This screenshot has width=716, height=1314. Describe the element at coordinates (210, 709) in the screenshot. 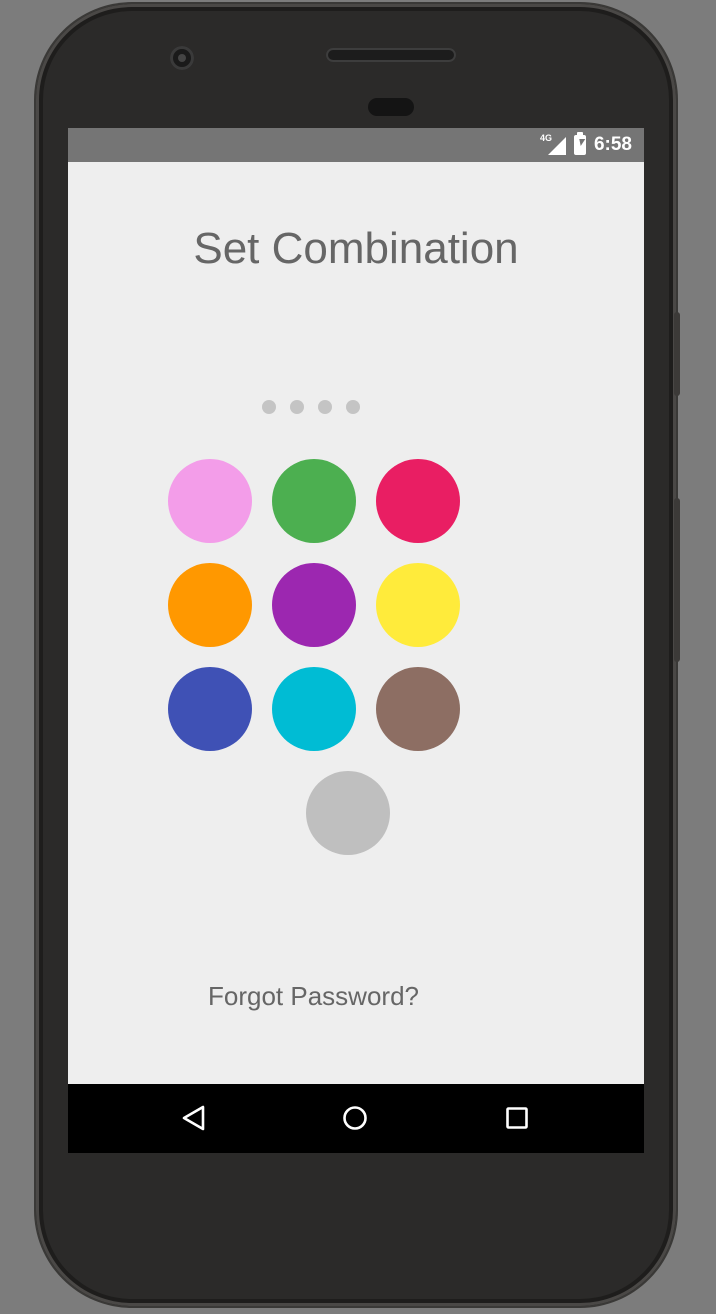

I see `color-button-indigo` at that location.